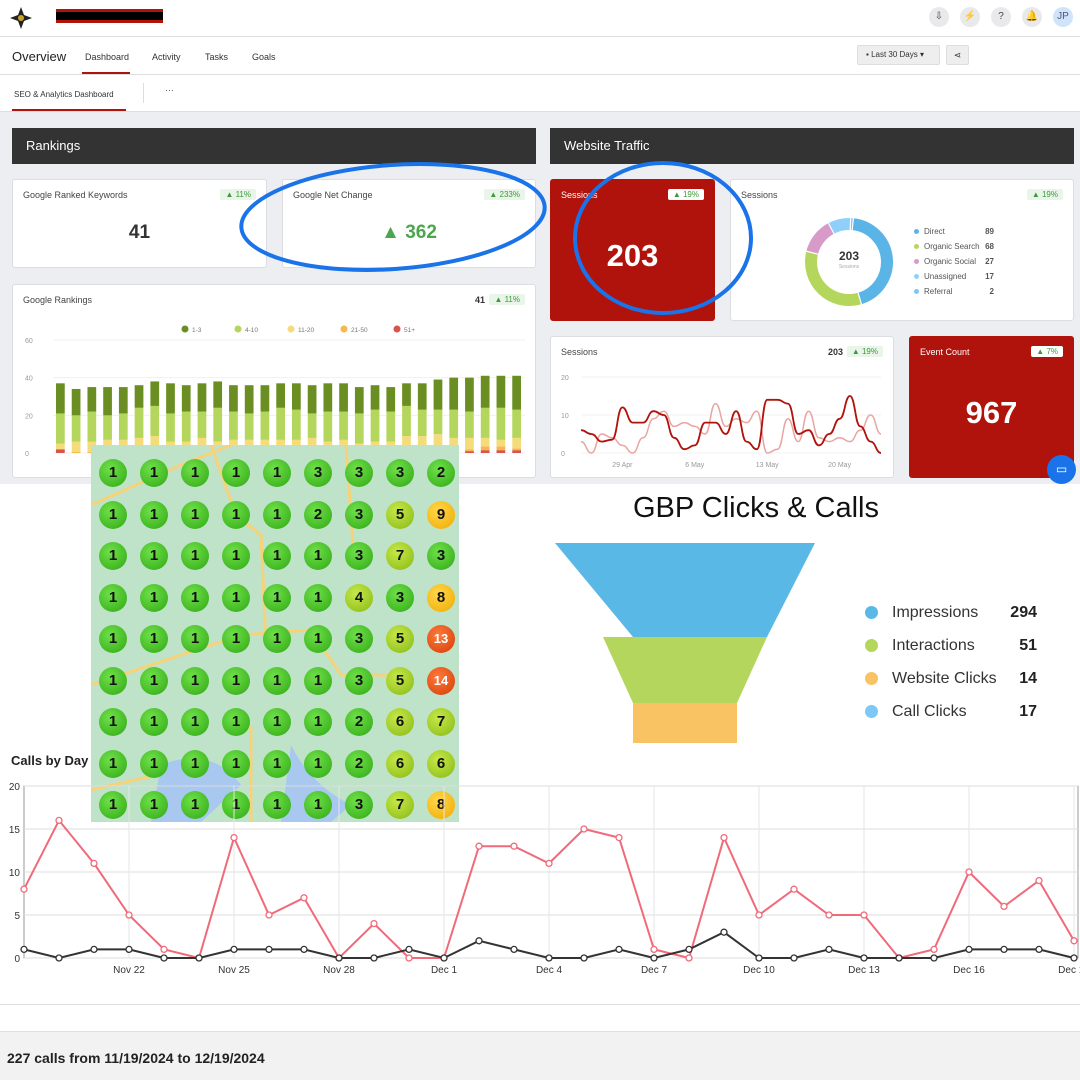 This screenshot has width=1080, height=1080. What do you see at coordinates (991, 407) in the screenshot?
I see `event-count-card: Event Count ▲ 7% 967` at bounding box center [991, 407].